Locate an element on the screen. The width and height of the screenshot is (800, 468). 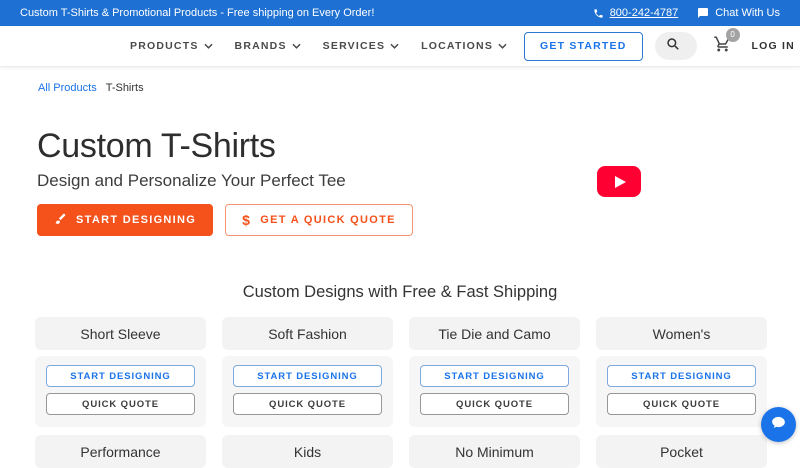
cart-count-badge: 0 is located at coordinates (732, 34).